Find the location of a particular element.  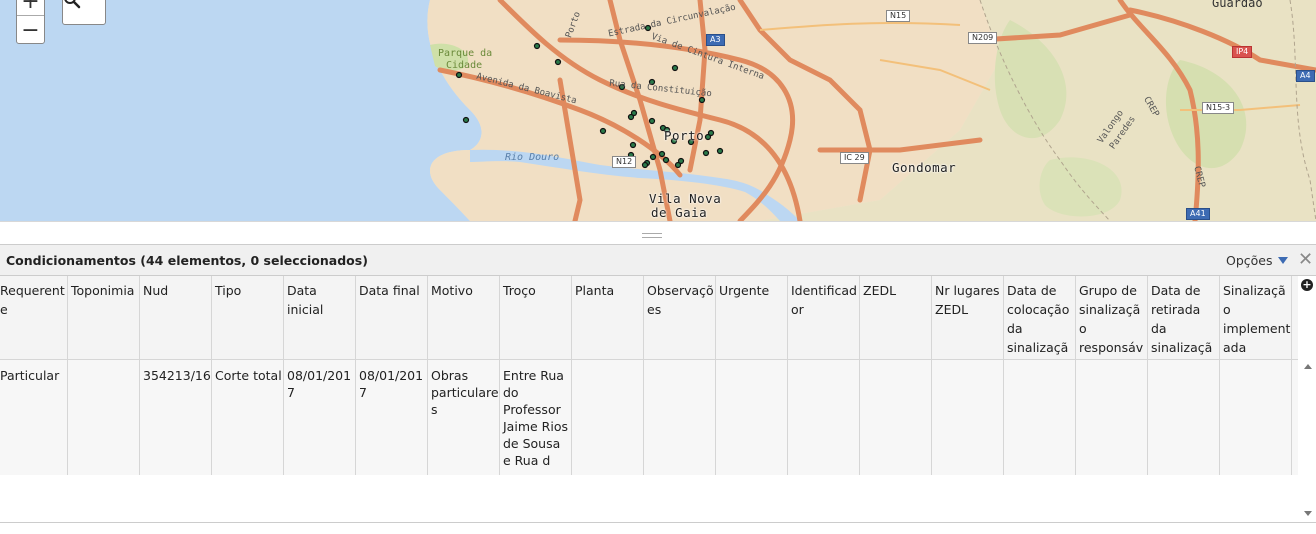

horizontal-scrollbar is located at coordinates (658, 528).